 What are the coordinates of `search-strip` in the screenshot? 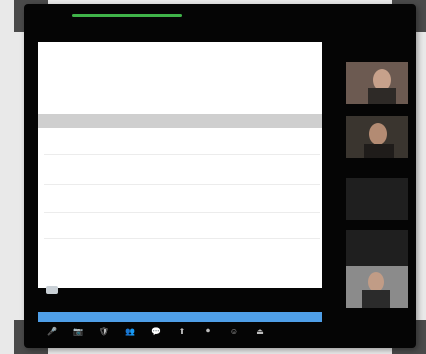 It's located at (180, 121).